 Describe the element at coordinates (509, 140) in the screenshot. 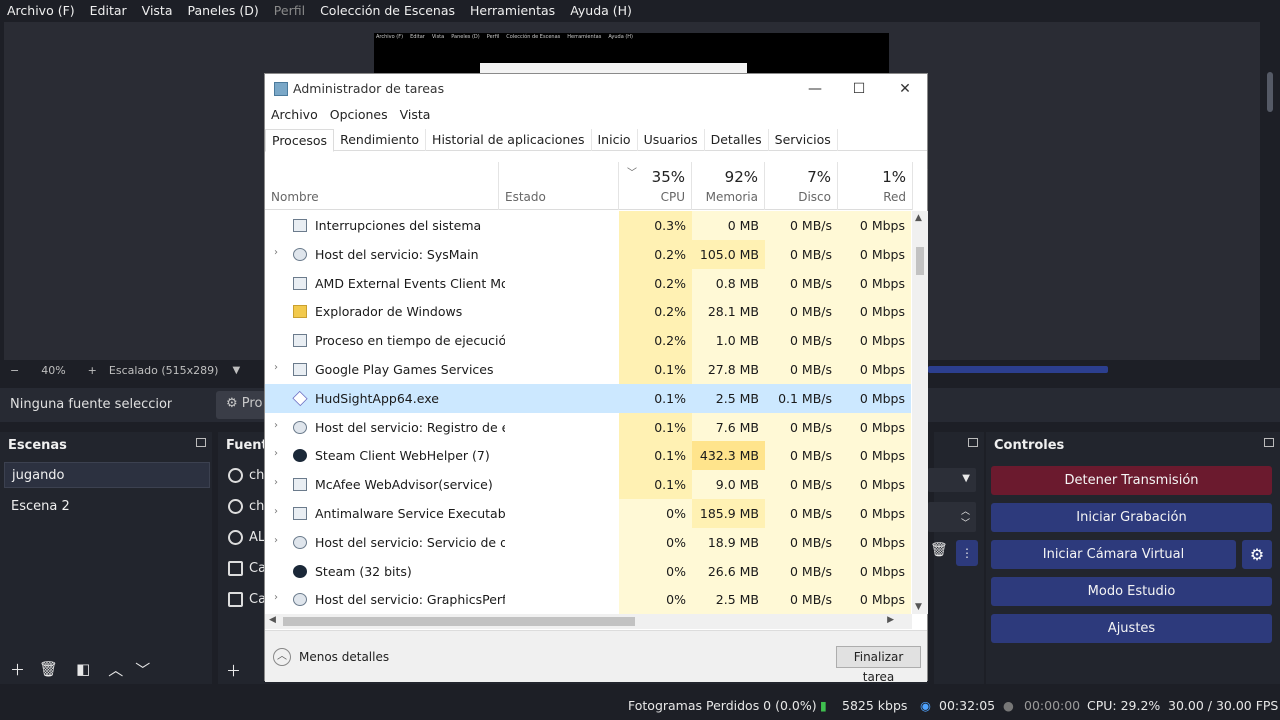

I see `tab-historial: Historial de aplicaciones` at that location.